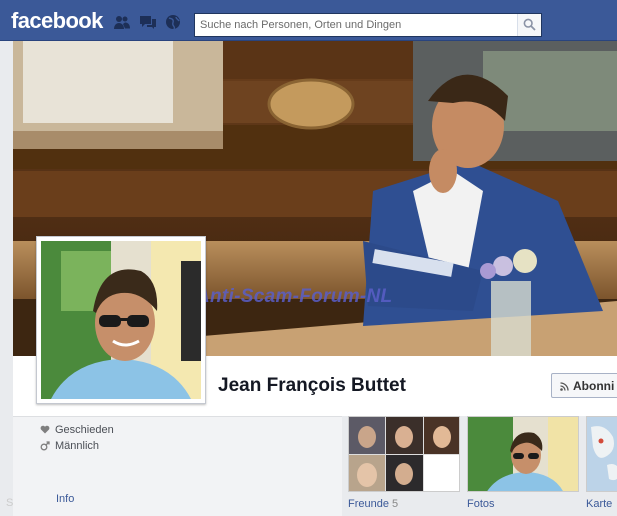 This screenshot has width=617, height=516. What do you see at coordinates (564, 386) in the screenshot?
I see `rss-icon` at bounding box center [564, 386].